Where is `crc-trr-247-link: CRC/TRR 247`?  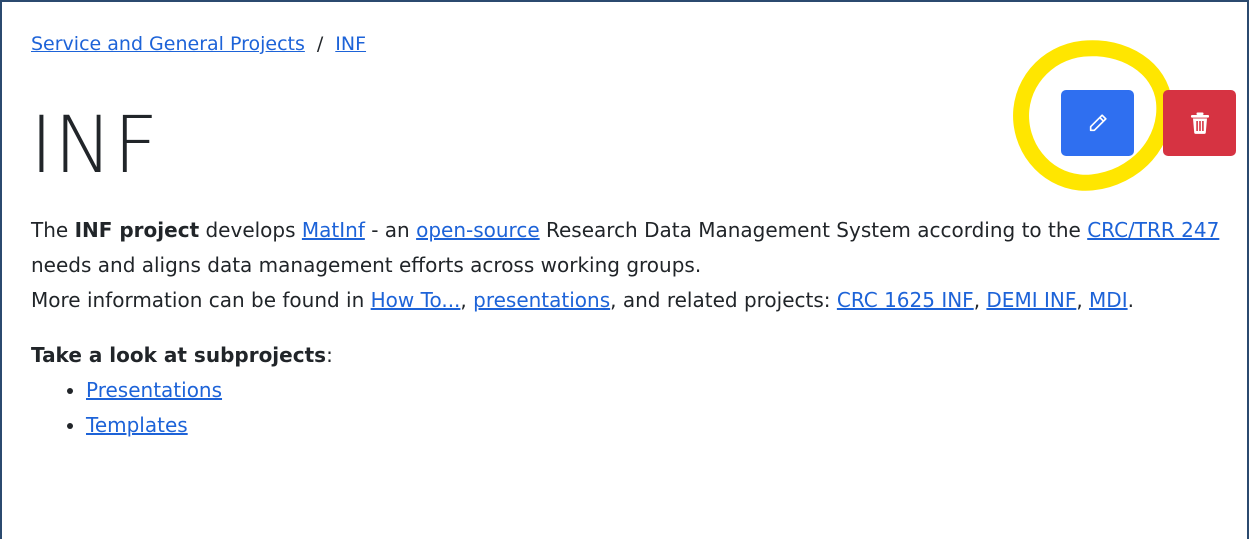
crc-trr-247-link: CRC/TRR 247 is located at coordinates (1153, 230).